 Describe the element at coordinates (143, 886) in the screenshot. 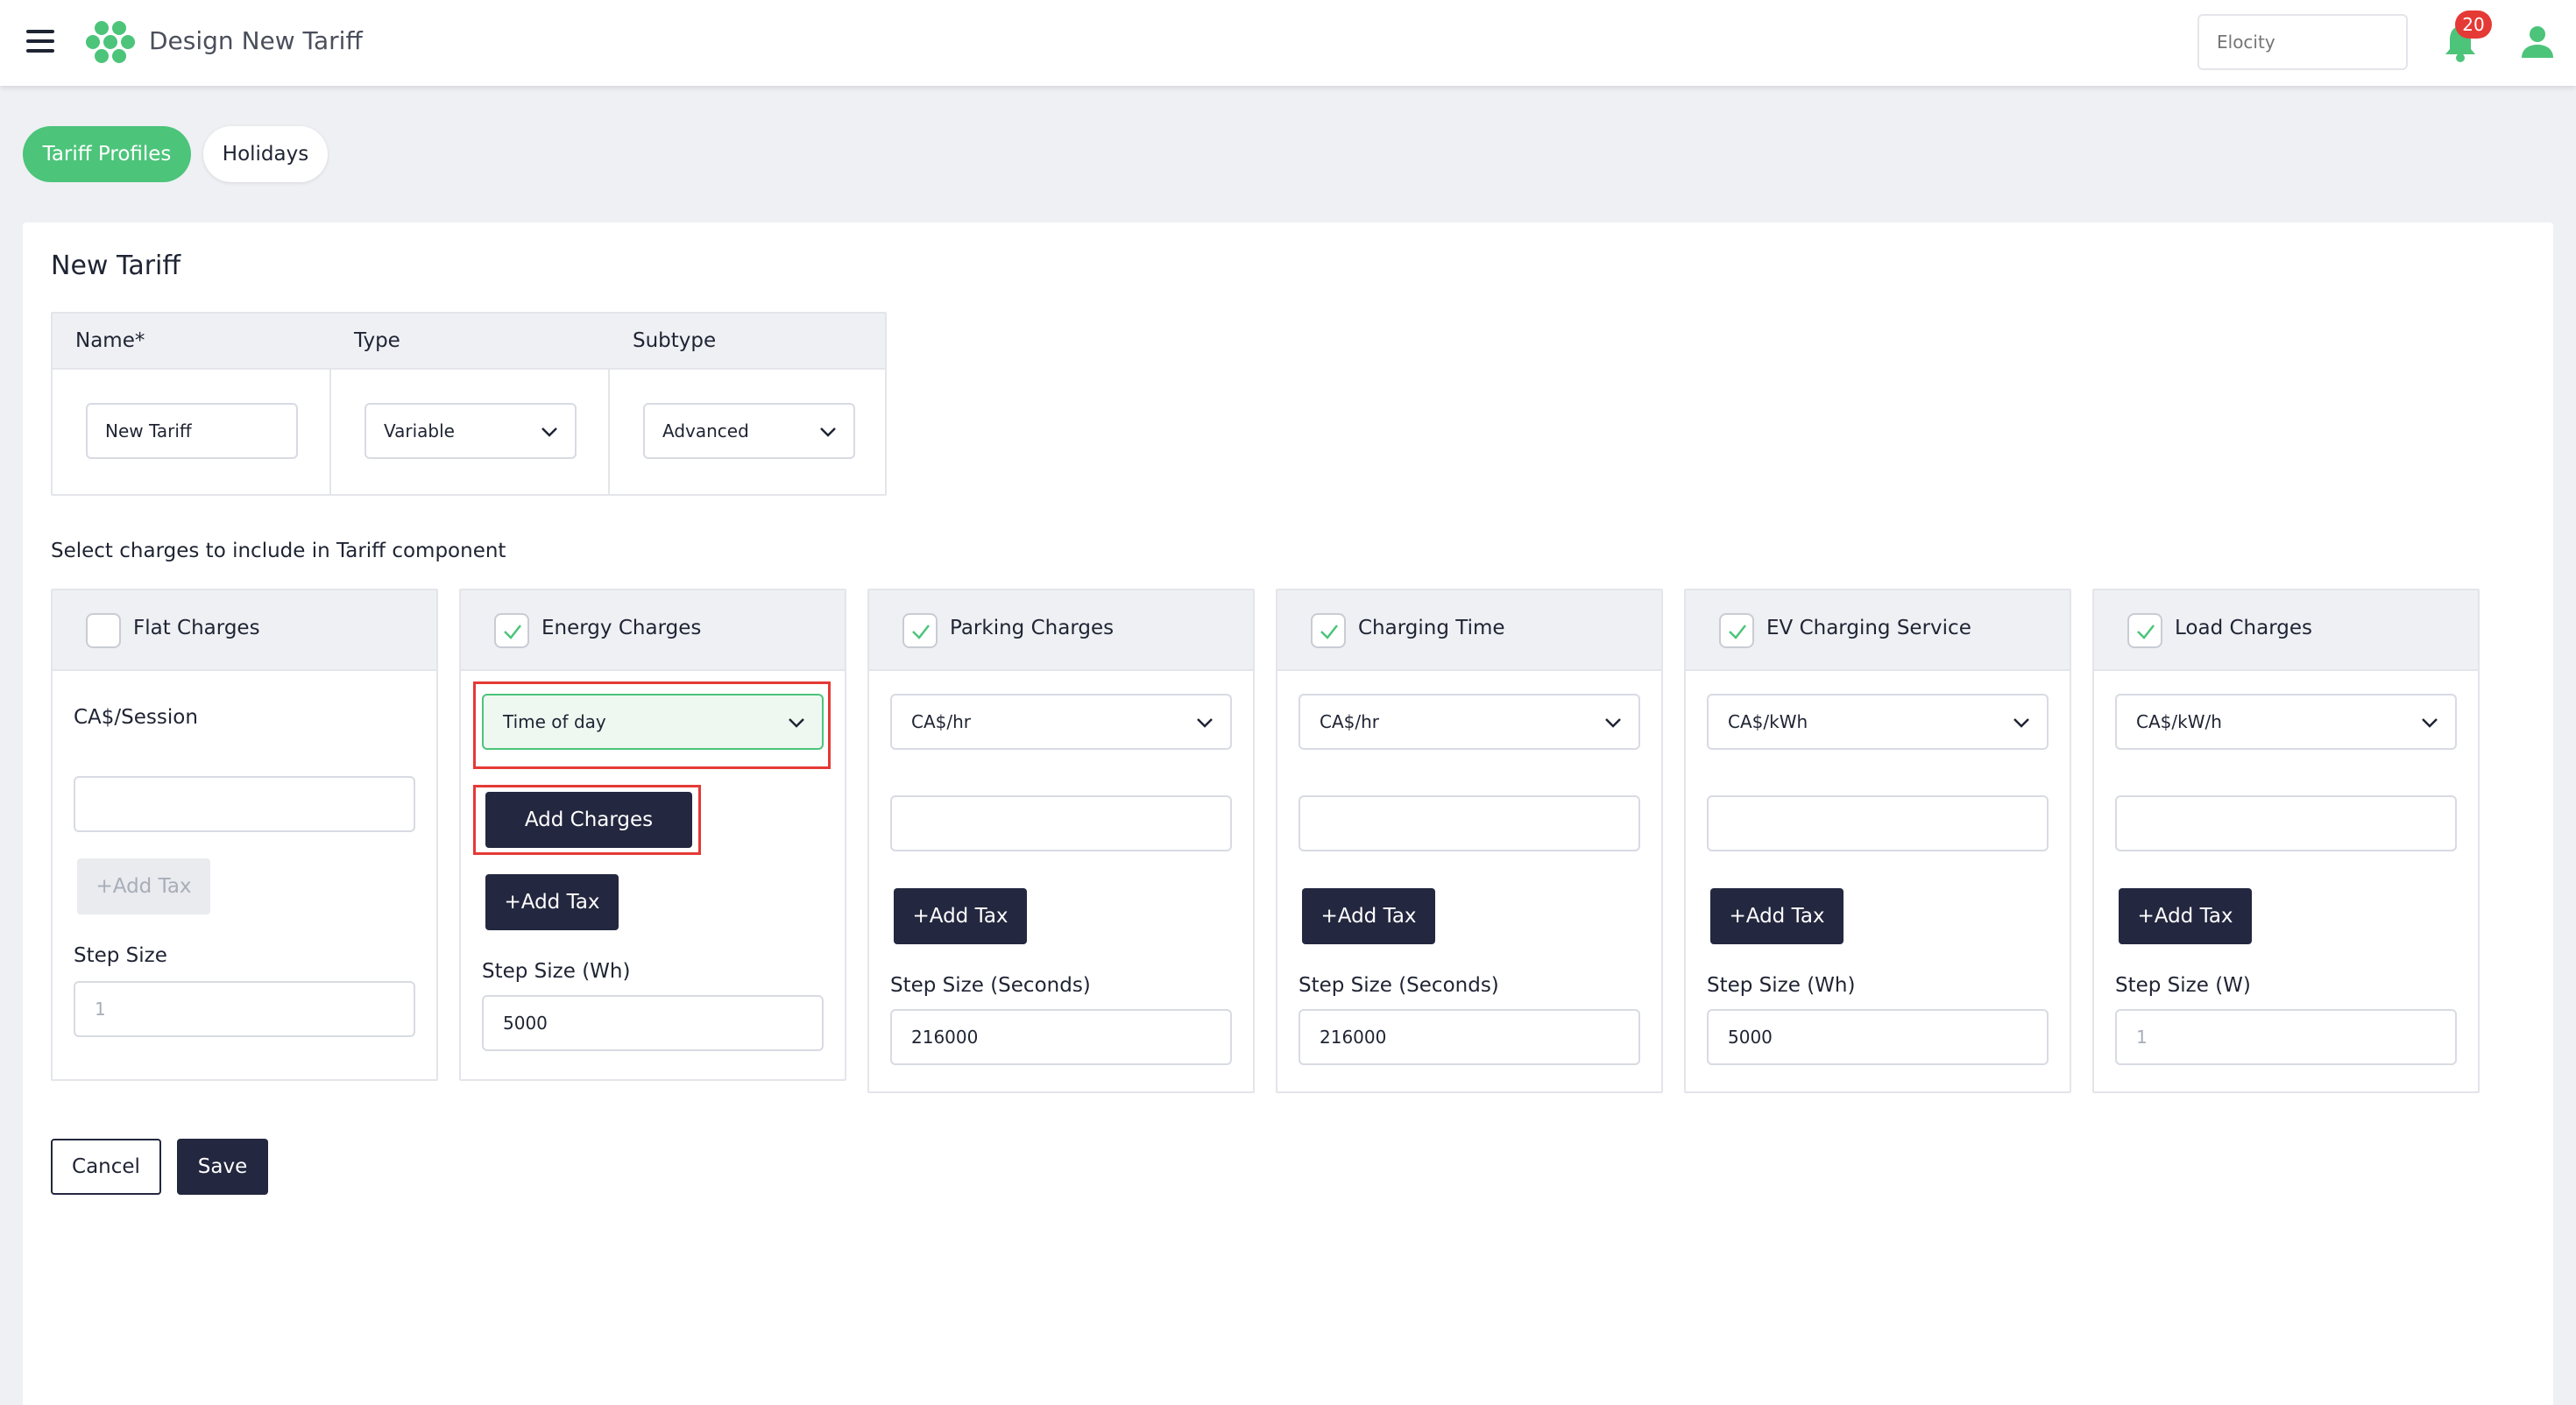

I see `flat-add-tax-button: +Add Tax` at that location.